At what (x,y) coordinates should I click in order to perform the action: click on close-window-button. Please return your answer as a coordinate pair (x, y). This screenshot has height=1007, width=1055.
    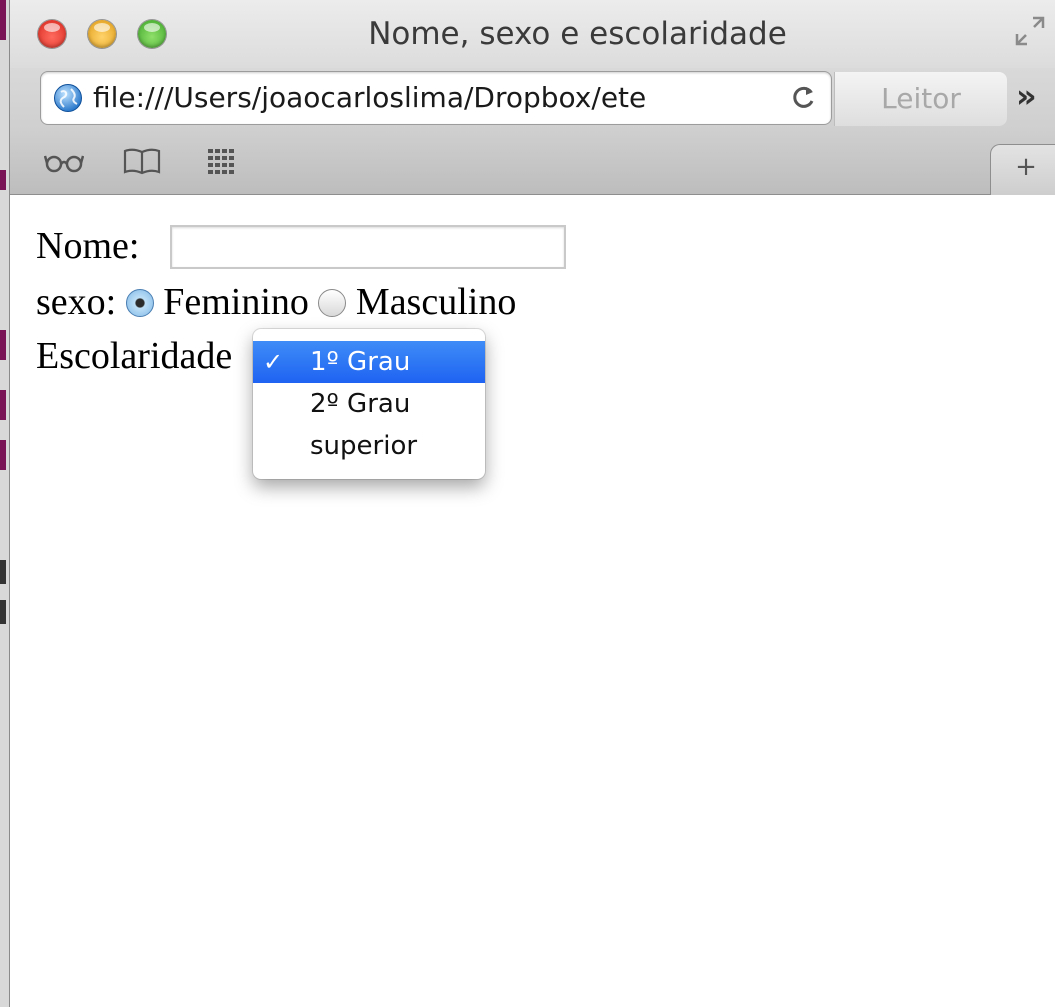
    Looking at the image, I should click on (52, 34).